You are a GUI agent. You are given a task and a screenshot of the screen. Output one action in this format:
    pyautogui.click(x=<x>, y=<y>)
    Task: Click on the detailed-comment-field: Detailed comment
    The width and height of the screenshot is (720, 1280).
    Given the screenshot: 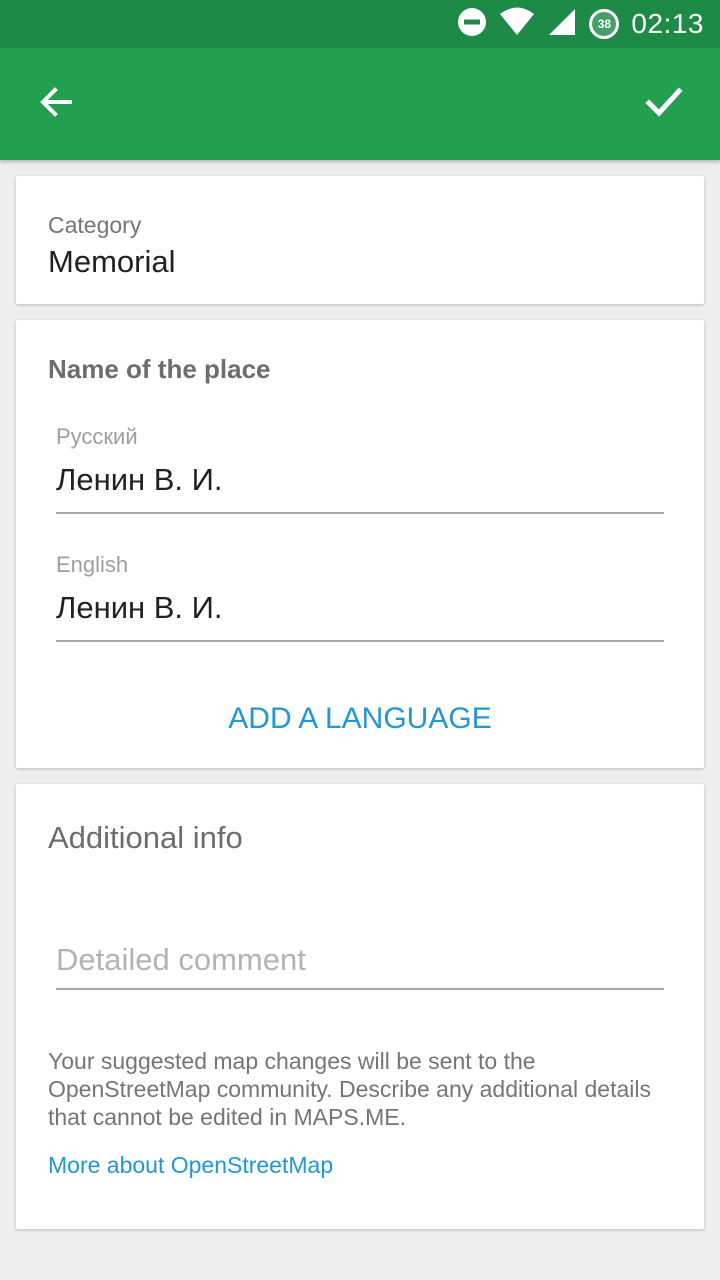 What is the action you would take?
    pyautogui.click(x=360, y=966)
    